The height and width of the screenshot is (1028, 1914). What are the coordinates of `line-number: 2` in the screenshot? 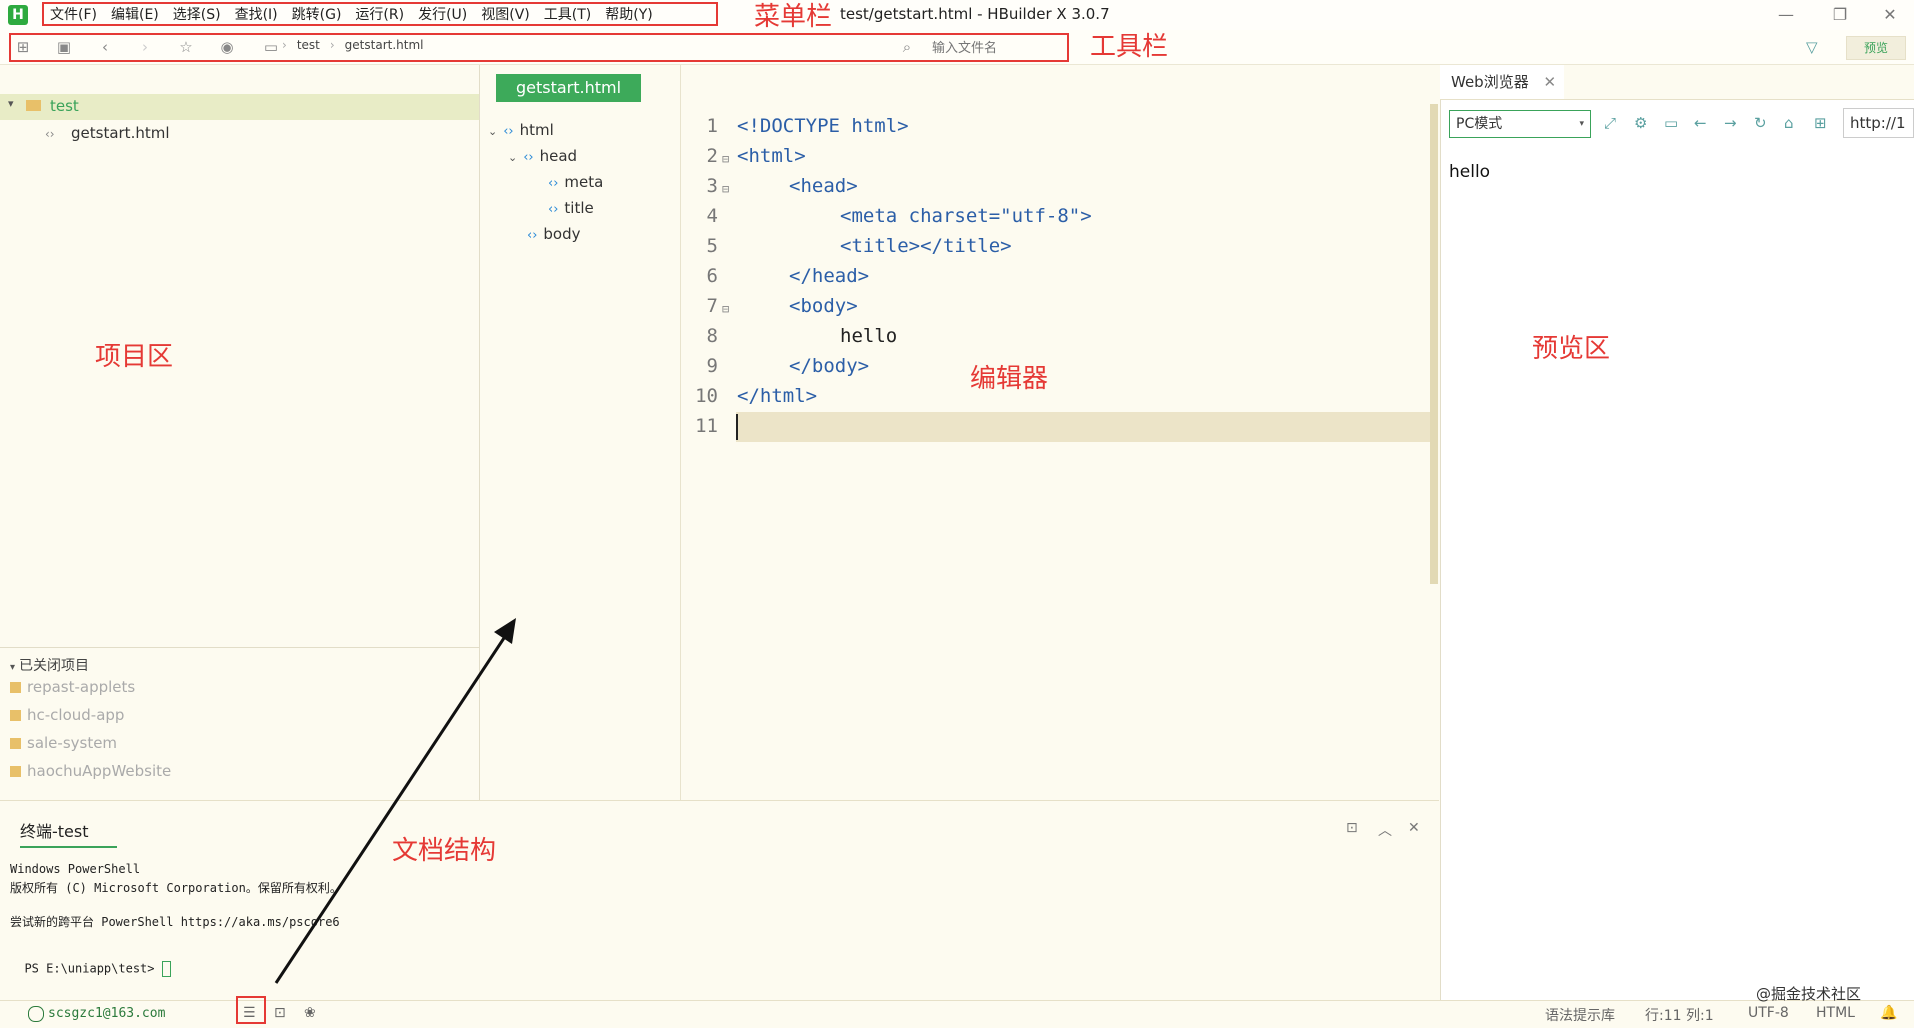 It's located at (712, 156).